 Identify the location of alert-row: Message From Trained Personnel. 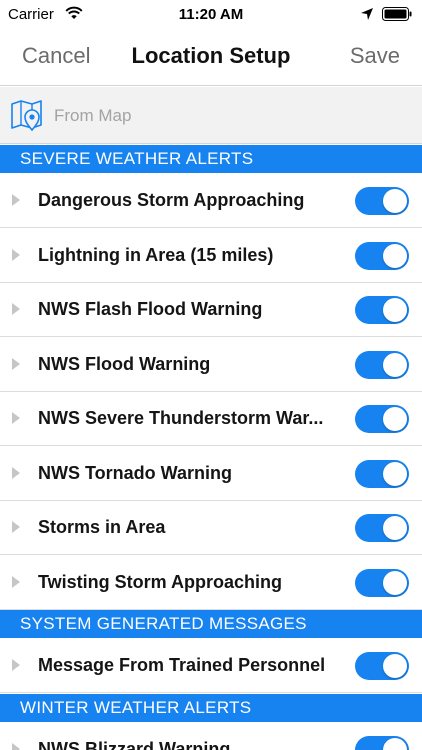
(211, 666).